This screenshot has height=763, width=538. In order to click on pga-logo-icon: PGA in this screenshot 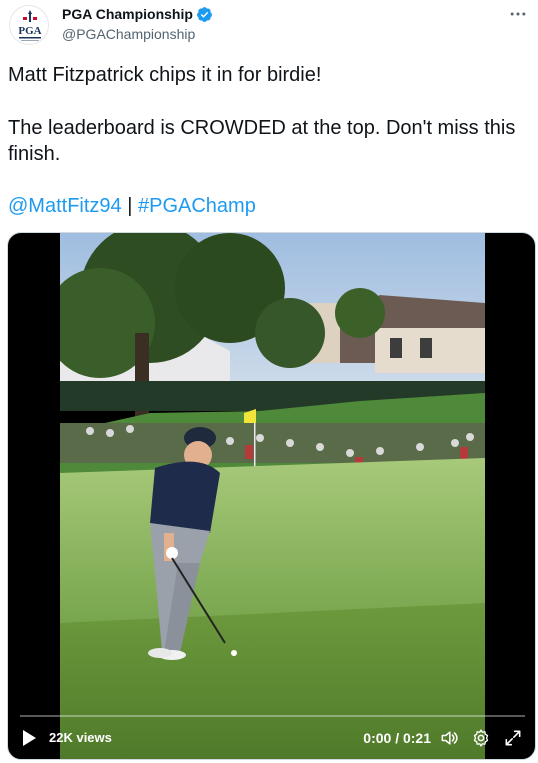, I will do `click(29, 25)`.